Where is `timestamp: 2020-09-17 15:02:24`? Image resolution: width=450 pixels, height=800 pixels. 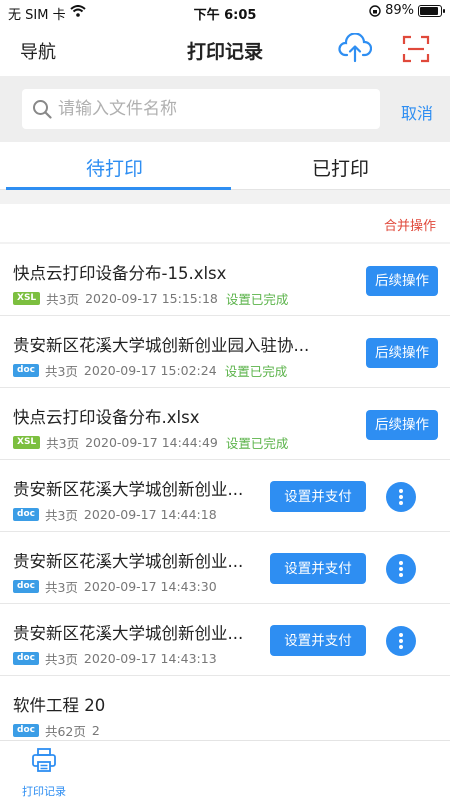
timestamp: 2020-09-17 15:02:24 is located at coordinates (150, 370).